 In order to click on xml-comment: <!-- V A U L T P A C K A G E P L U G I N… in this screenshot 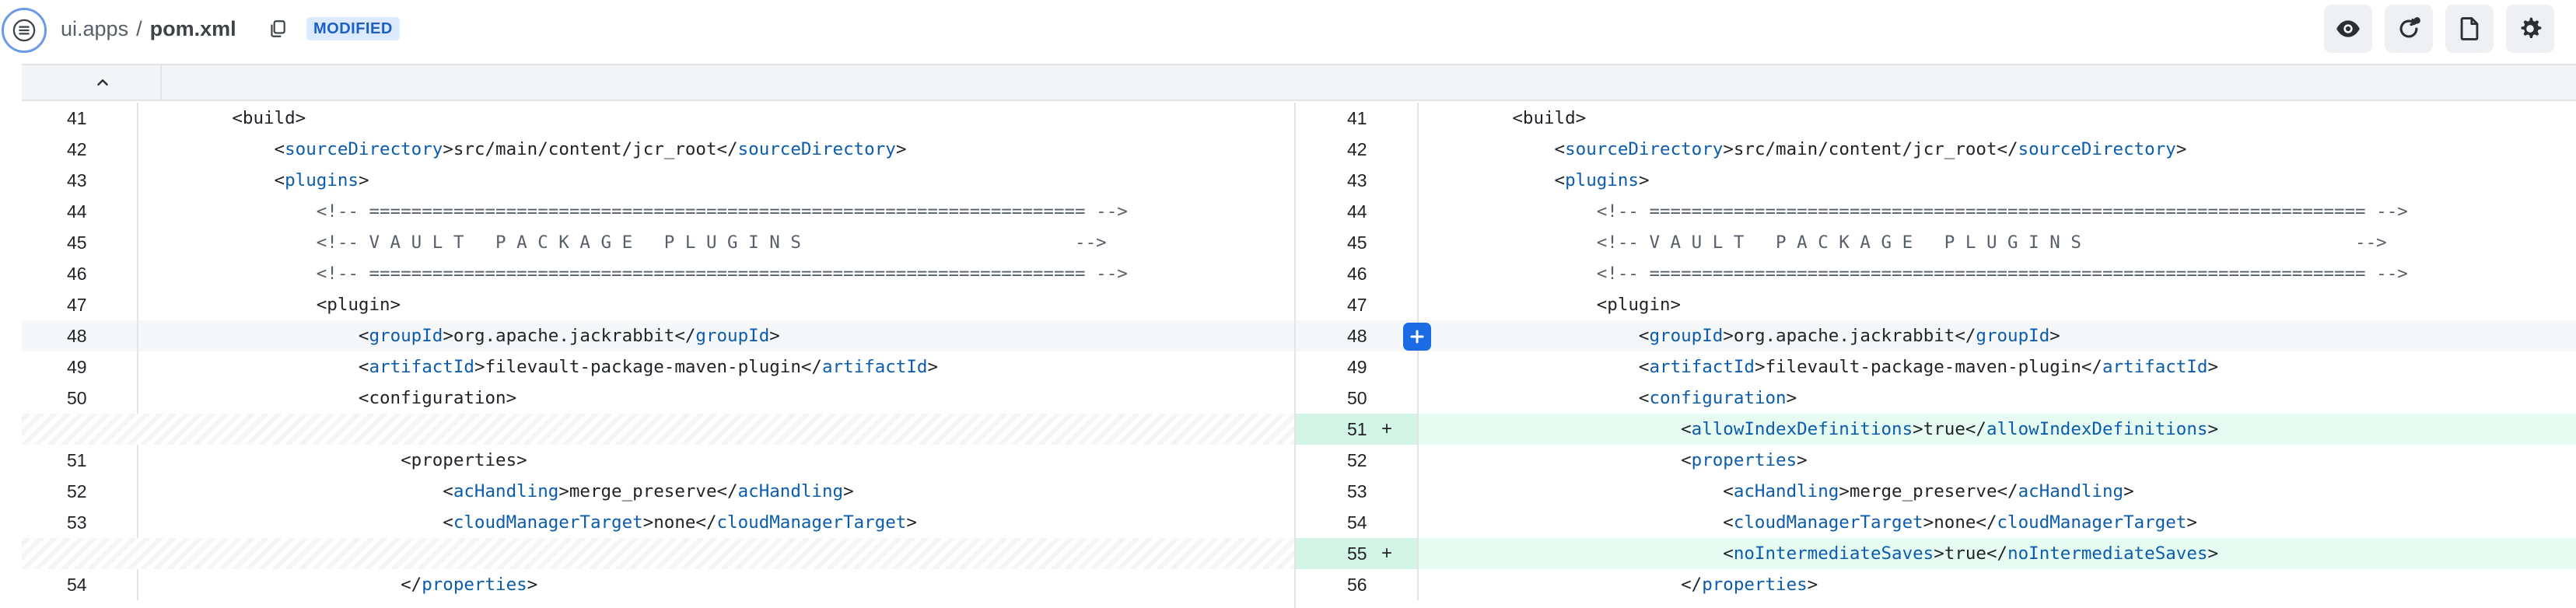, I will do `click(627, 242)`.